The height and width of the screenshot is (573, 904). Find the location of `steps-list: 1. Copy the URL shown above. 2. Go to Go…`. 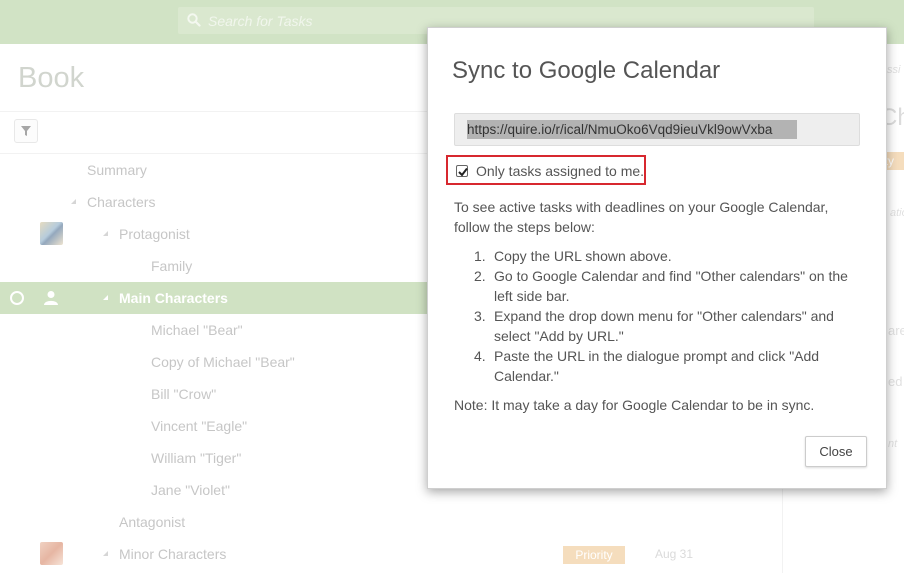

steps-list: 1. Copy the URL shown above. 2. Go to Go… is located at coordinates (669, 316).